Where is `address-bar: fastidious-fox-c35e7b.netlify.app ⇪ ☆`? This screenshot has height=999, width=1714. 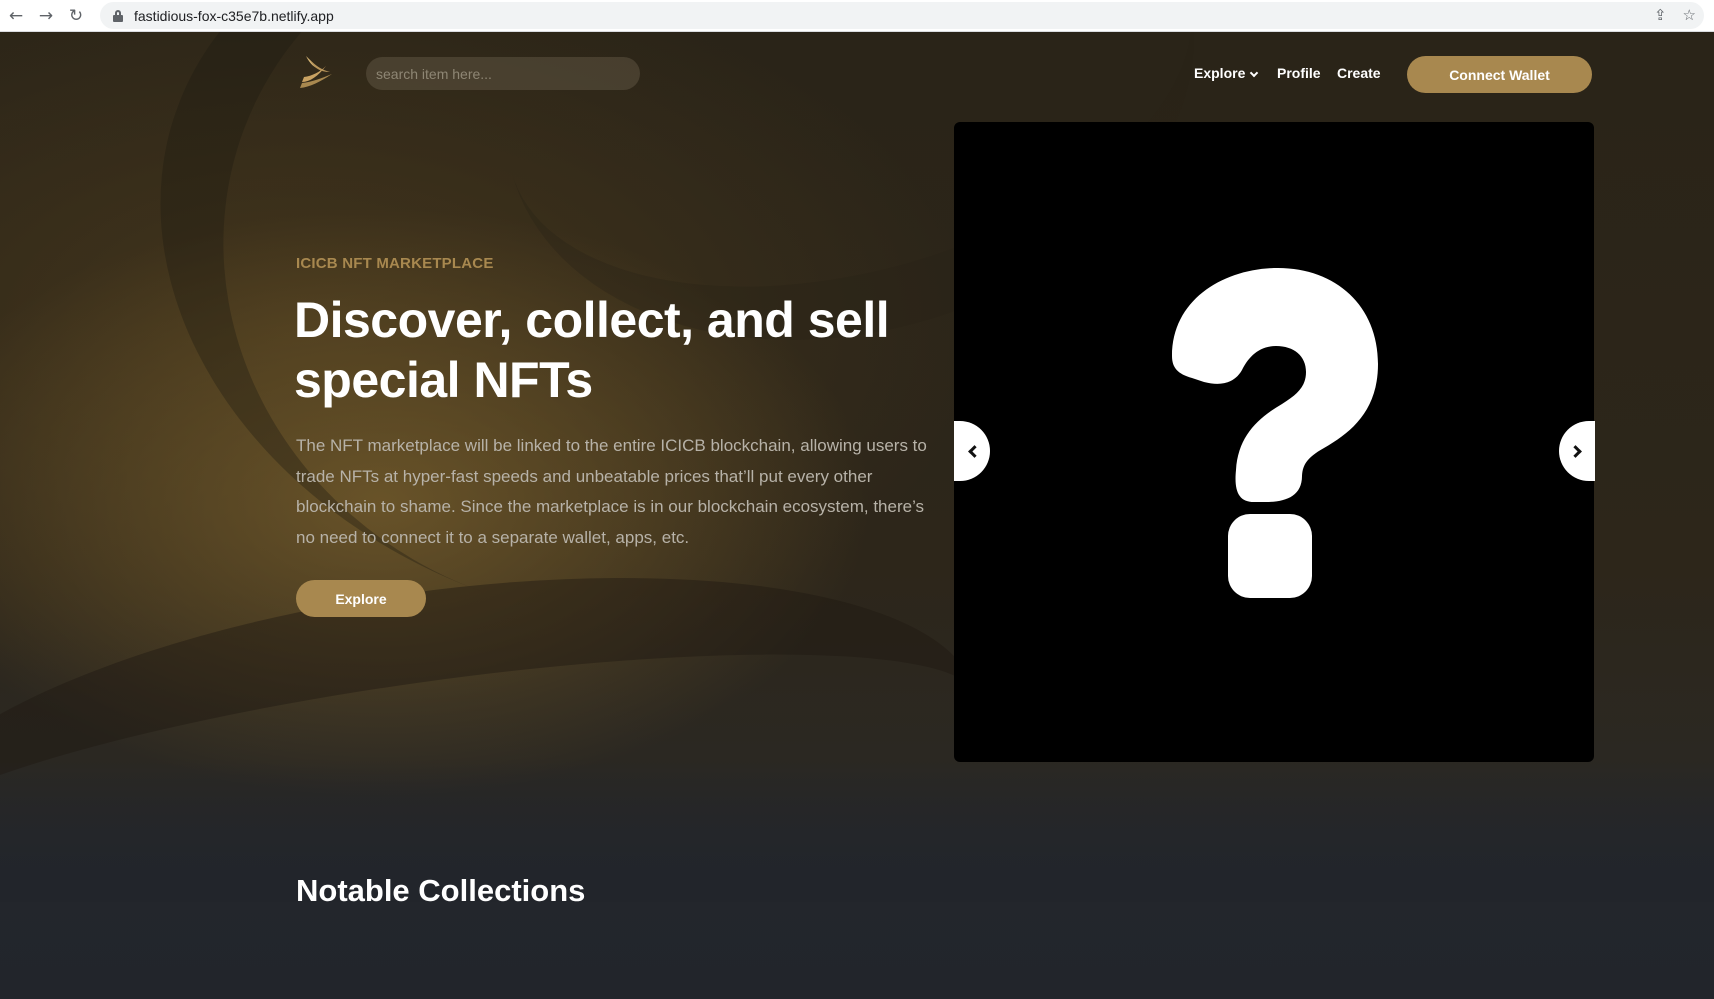
address-bar: fastidious-fox-c35e7b.netlify.app ⇪ ☆ is located at coordinates (902, 15).